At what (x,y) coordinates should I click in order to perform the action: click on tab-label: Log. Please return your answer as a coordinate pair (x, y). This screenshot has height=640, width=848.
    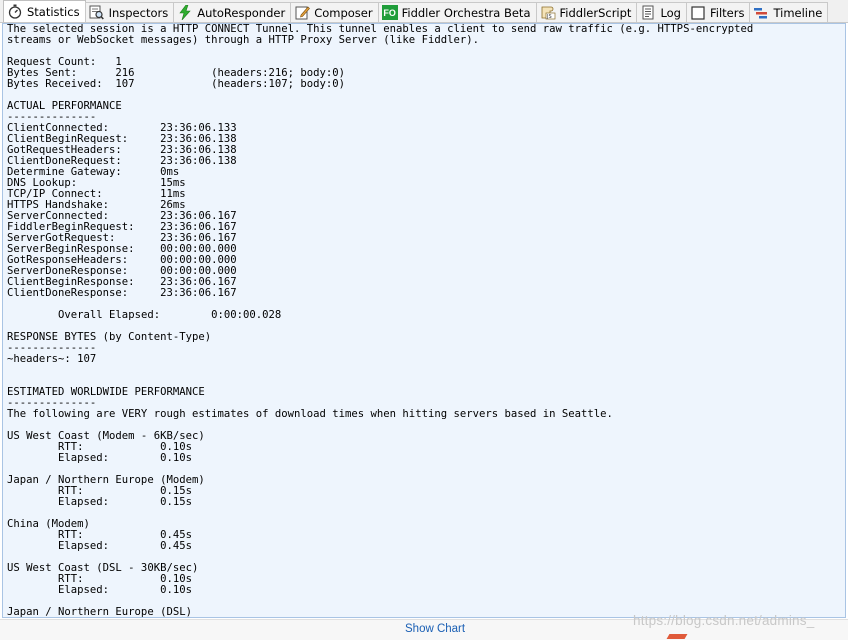
    Looking at the image, I should click on (670, 12).